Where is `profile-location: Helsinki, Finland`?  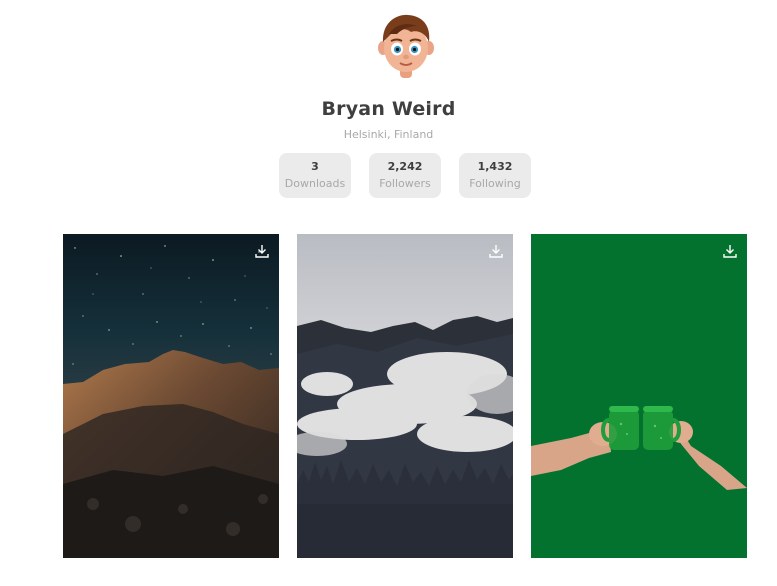 profile-location: Helsinki, Finland is located at coordinates (388, 134).